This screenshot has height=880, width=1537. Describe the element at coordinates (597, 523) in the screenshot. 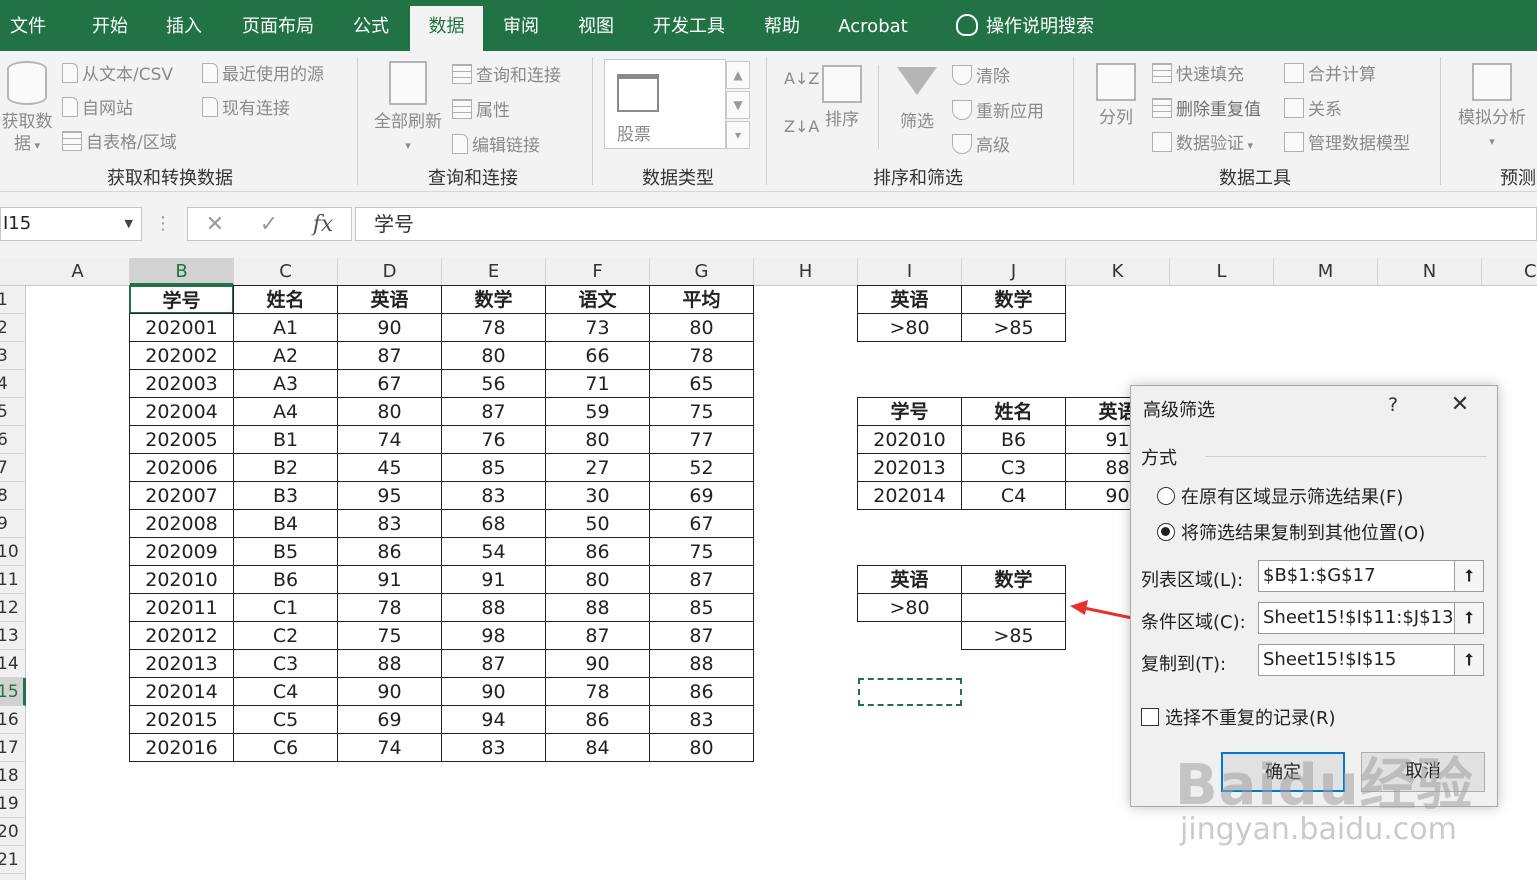

I see `table-row-cell: 50` at that location.